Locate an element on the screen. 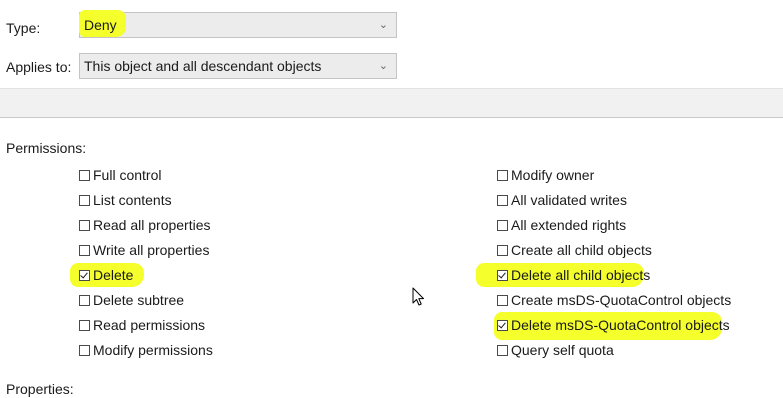 The height and width of the screenshot is (398, 783). permission-read-permissions: Read permissions is located at coordinates (142, 325).